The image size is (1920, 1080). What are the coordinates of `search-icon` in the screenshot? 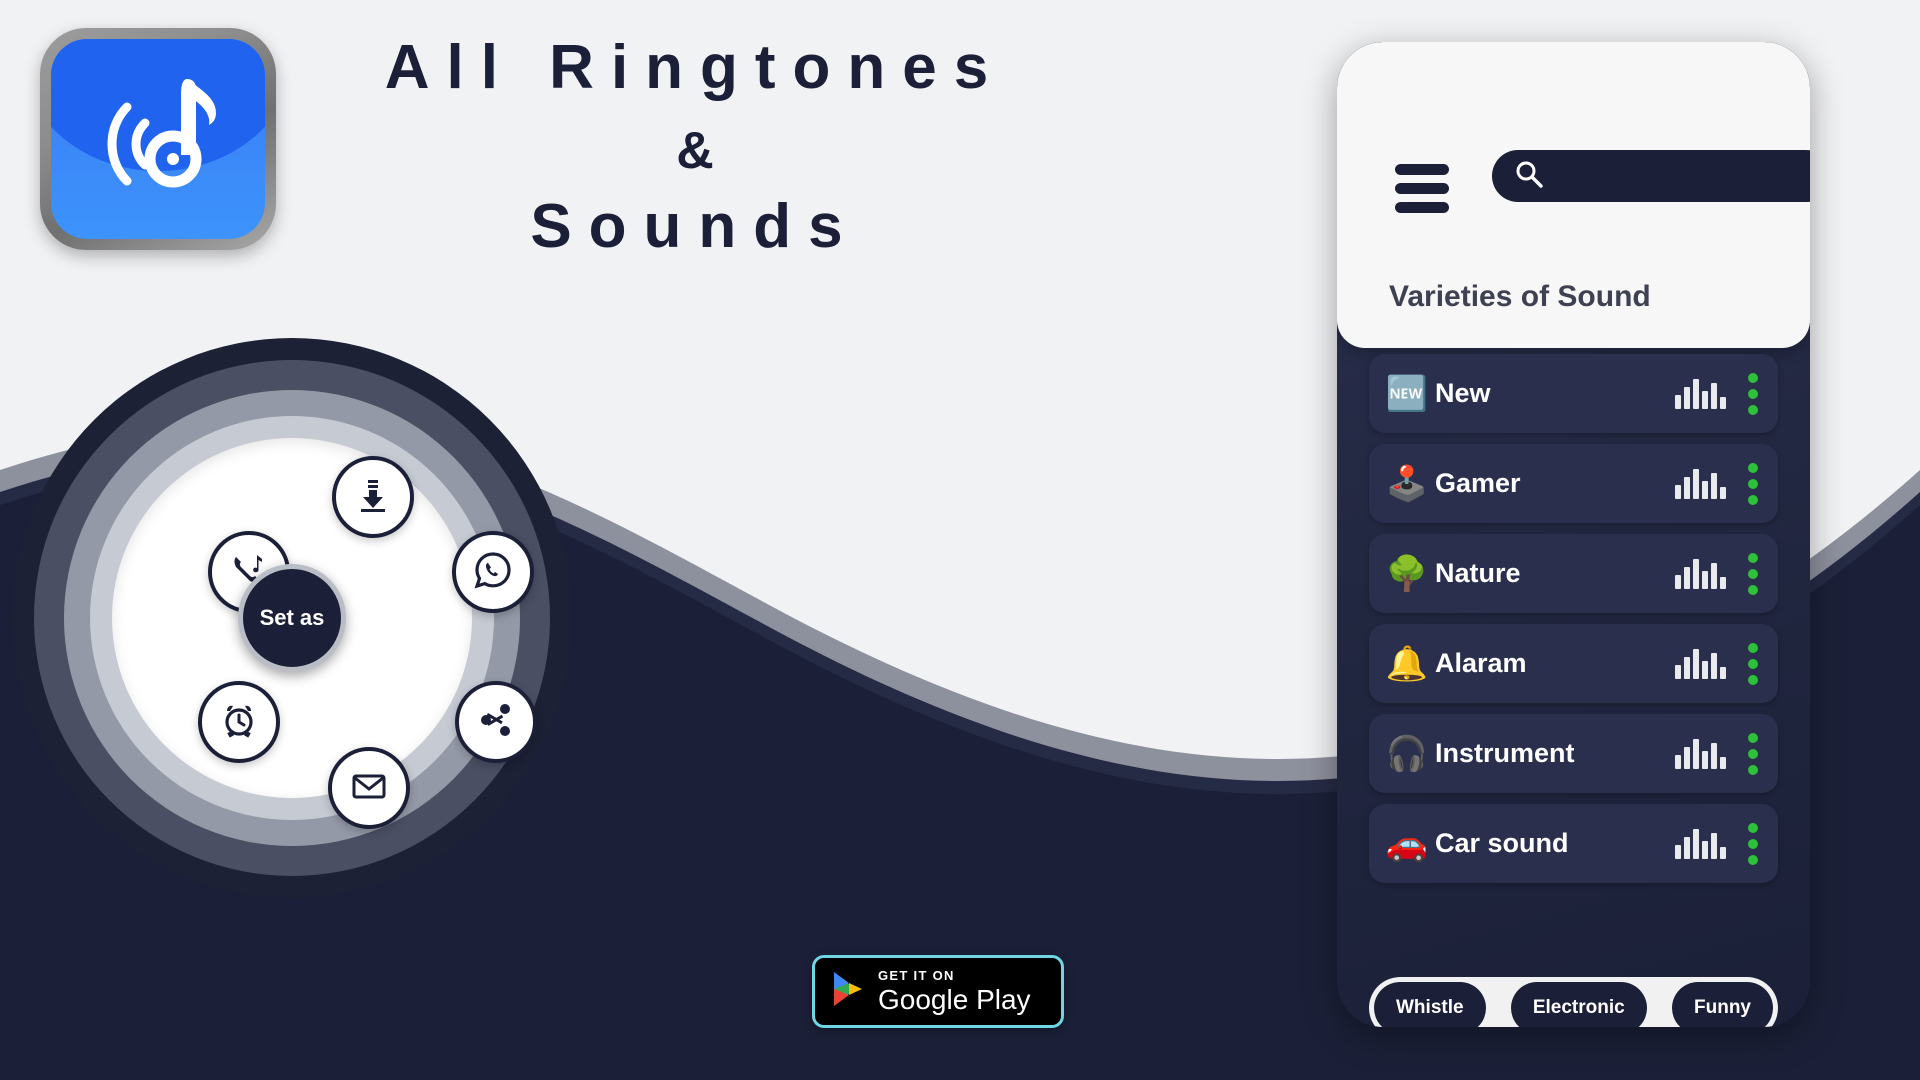 It's located at (1529, 176).